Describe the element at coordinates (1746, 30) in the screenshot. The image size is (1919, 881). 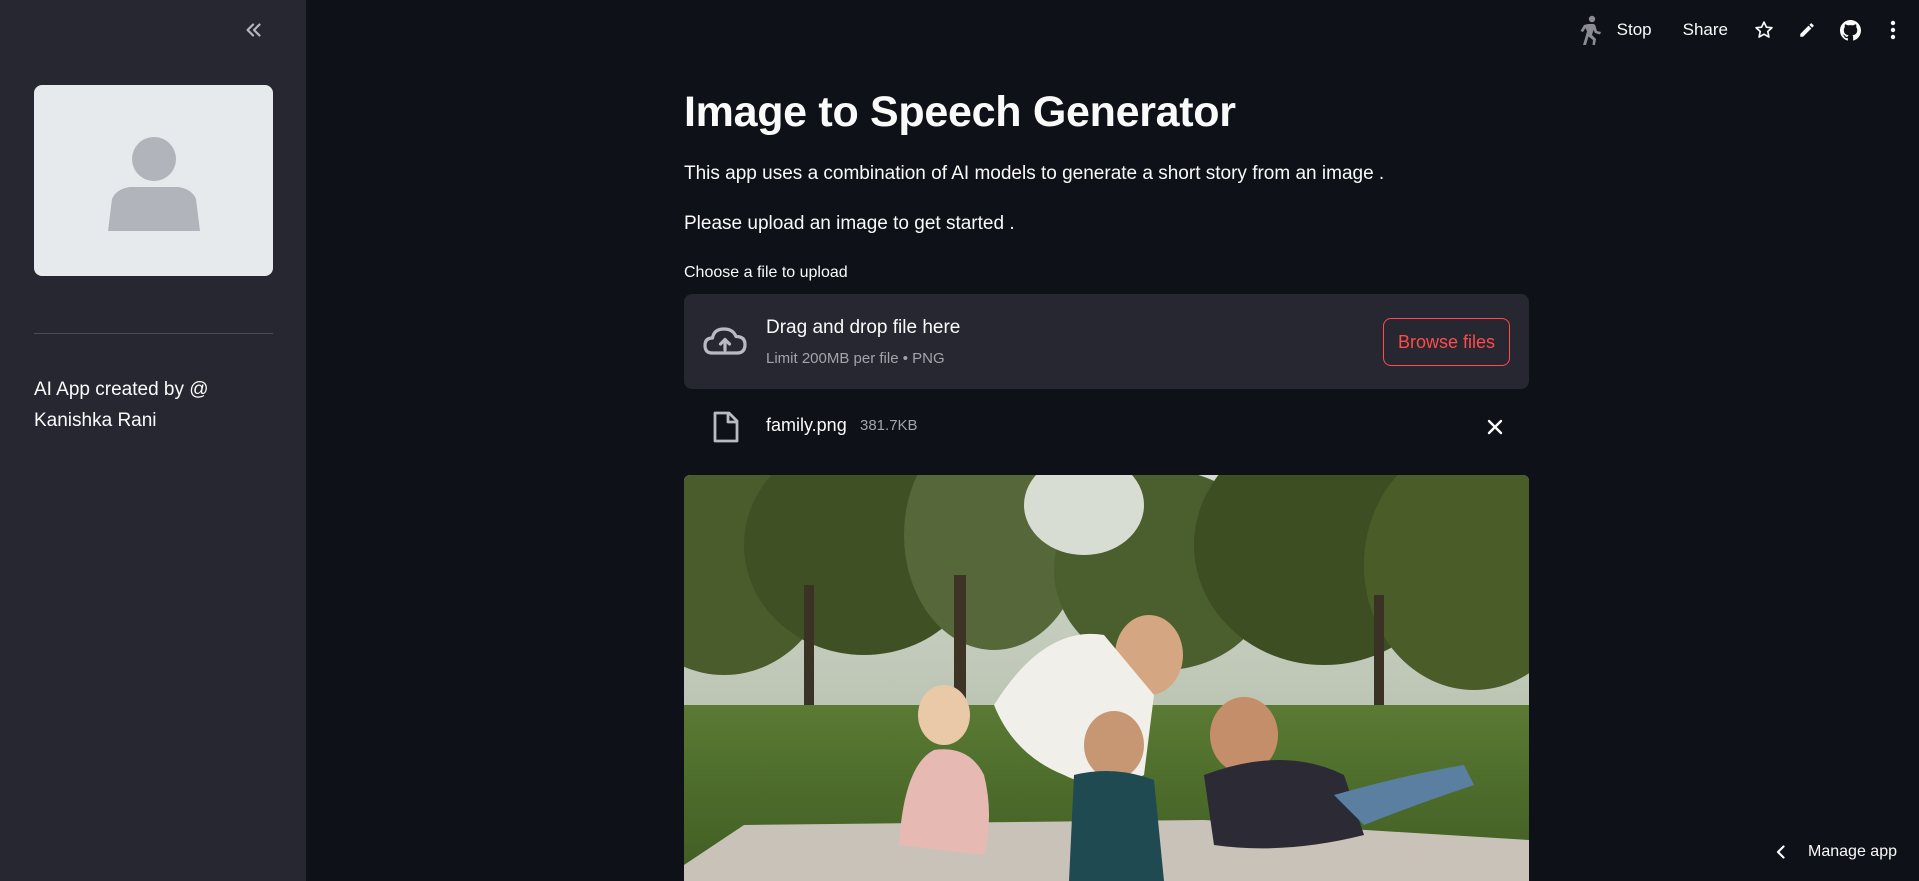
I see `header-toolbar: Stop Share` at that location.